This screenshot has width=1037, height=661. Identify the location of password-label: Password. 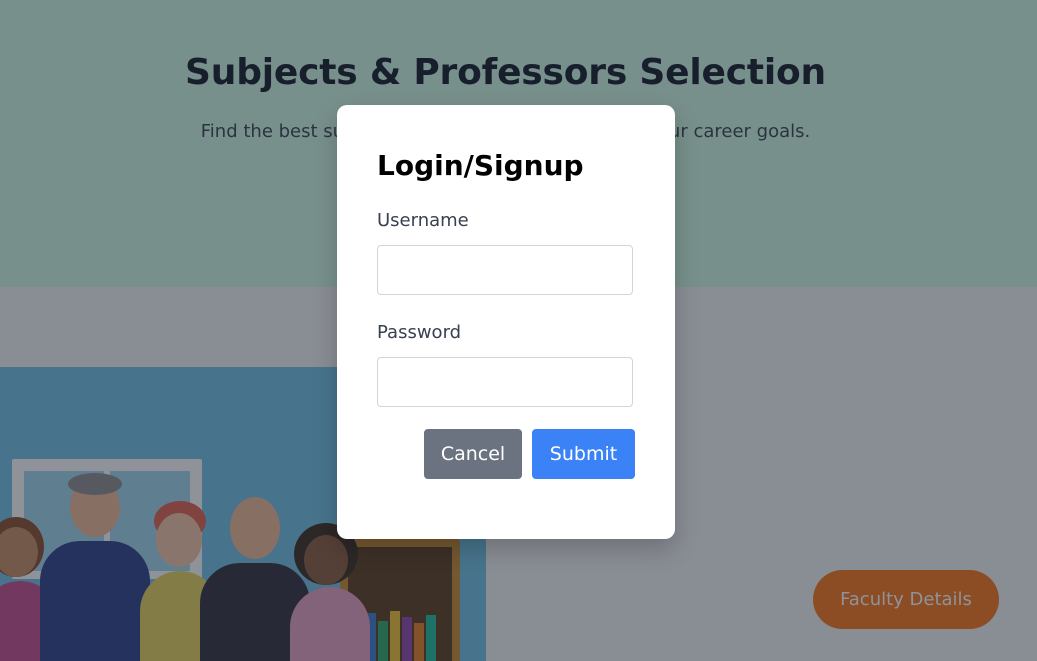
(419, 332).